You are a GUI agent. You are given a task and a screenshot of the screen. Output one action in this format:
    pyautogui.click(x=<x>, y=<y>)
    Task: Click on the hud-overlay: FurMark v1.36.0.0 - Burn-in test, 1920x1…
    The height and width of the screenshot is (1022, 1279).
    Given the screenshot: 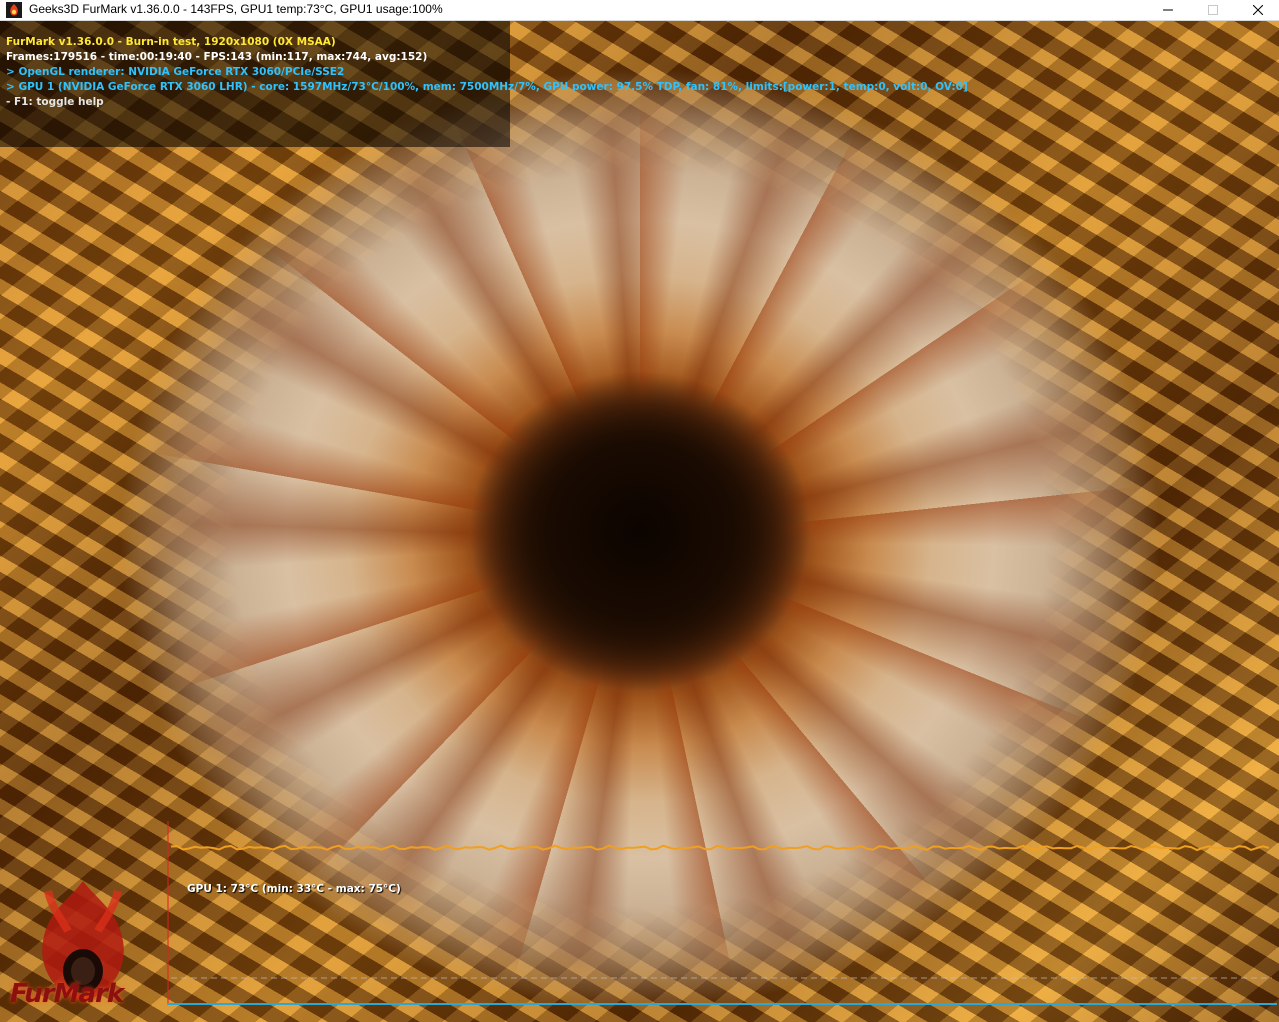 What is the action you would take?
    pyautogui.click(x=484, y=84)
    